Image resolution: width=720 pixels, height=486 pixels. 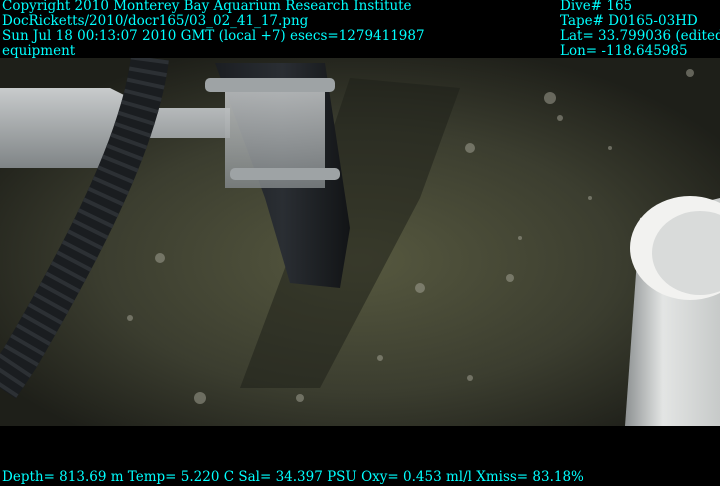 What do you see at coordinates (629, 21) in the screenshot?
I see `tape-line: Tape# D0165-03HD` at bounding box center [629, 21].